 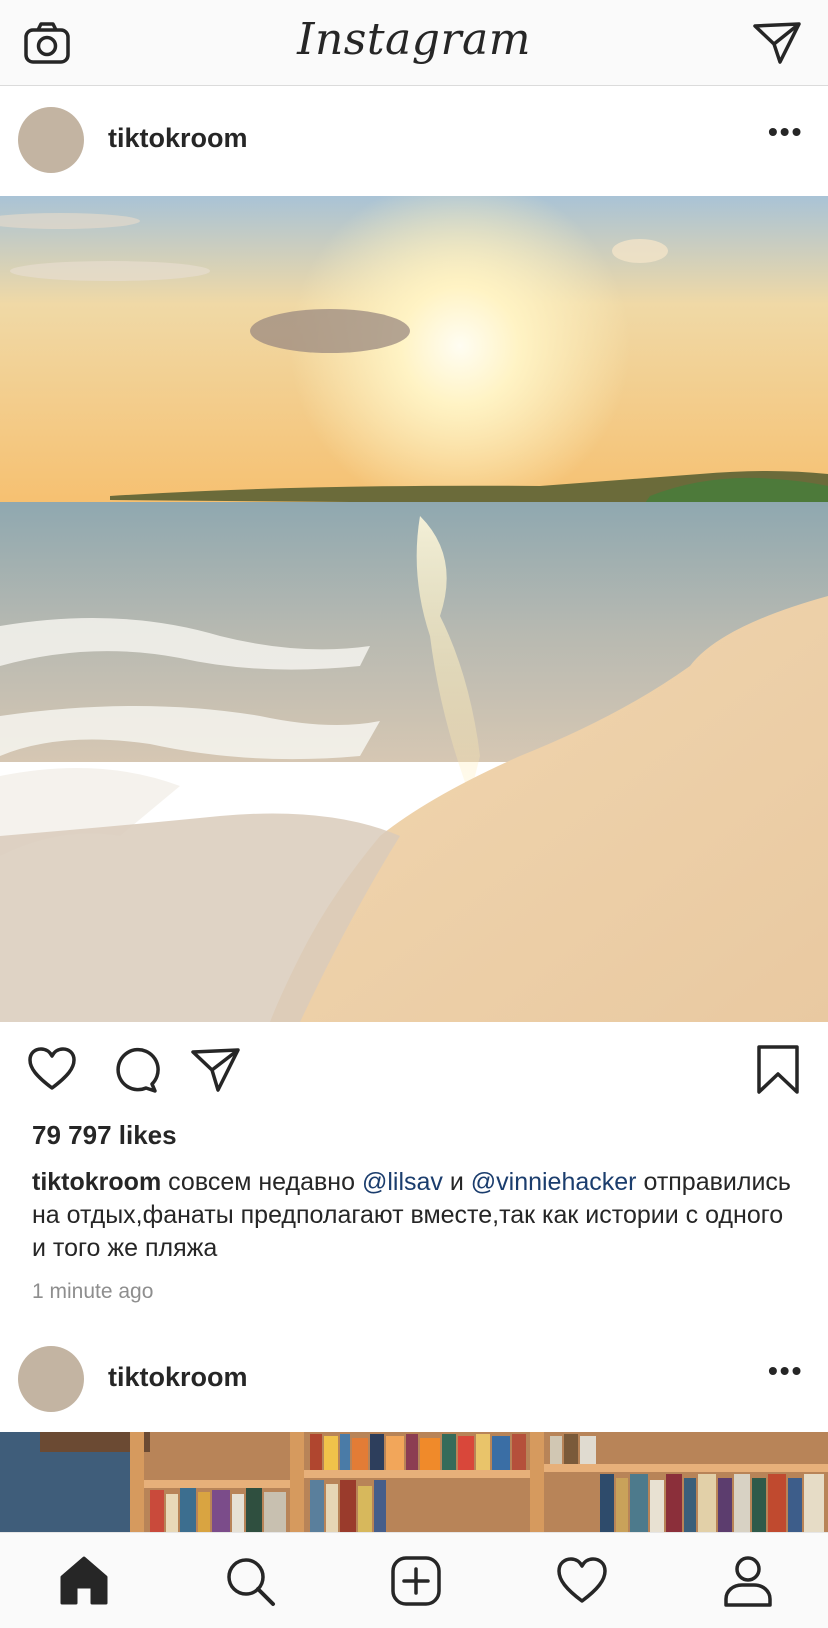 What do you see at coordinates (216, 1070) in the screenshot?
I see `share-plane-icon` at bounding box center [216, 1070].